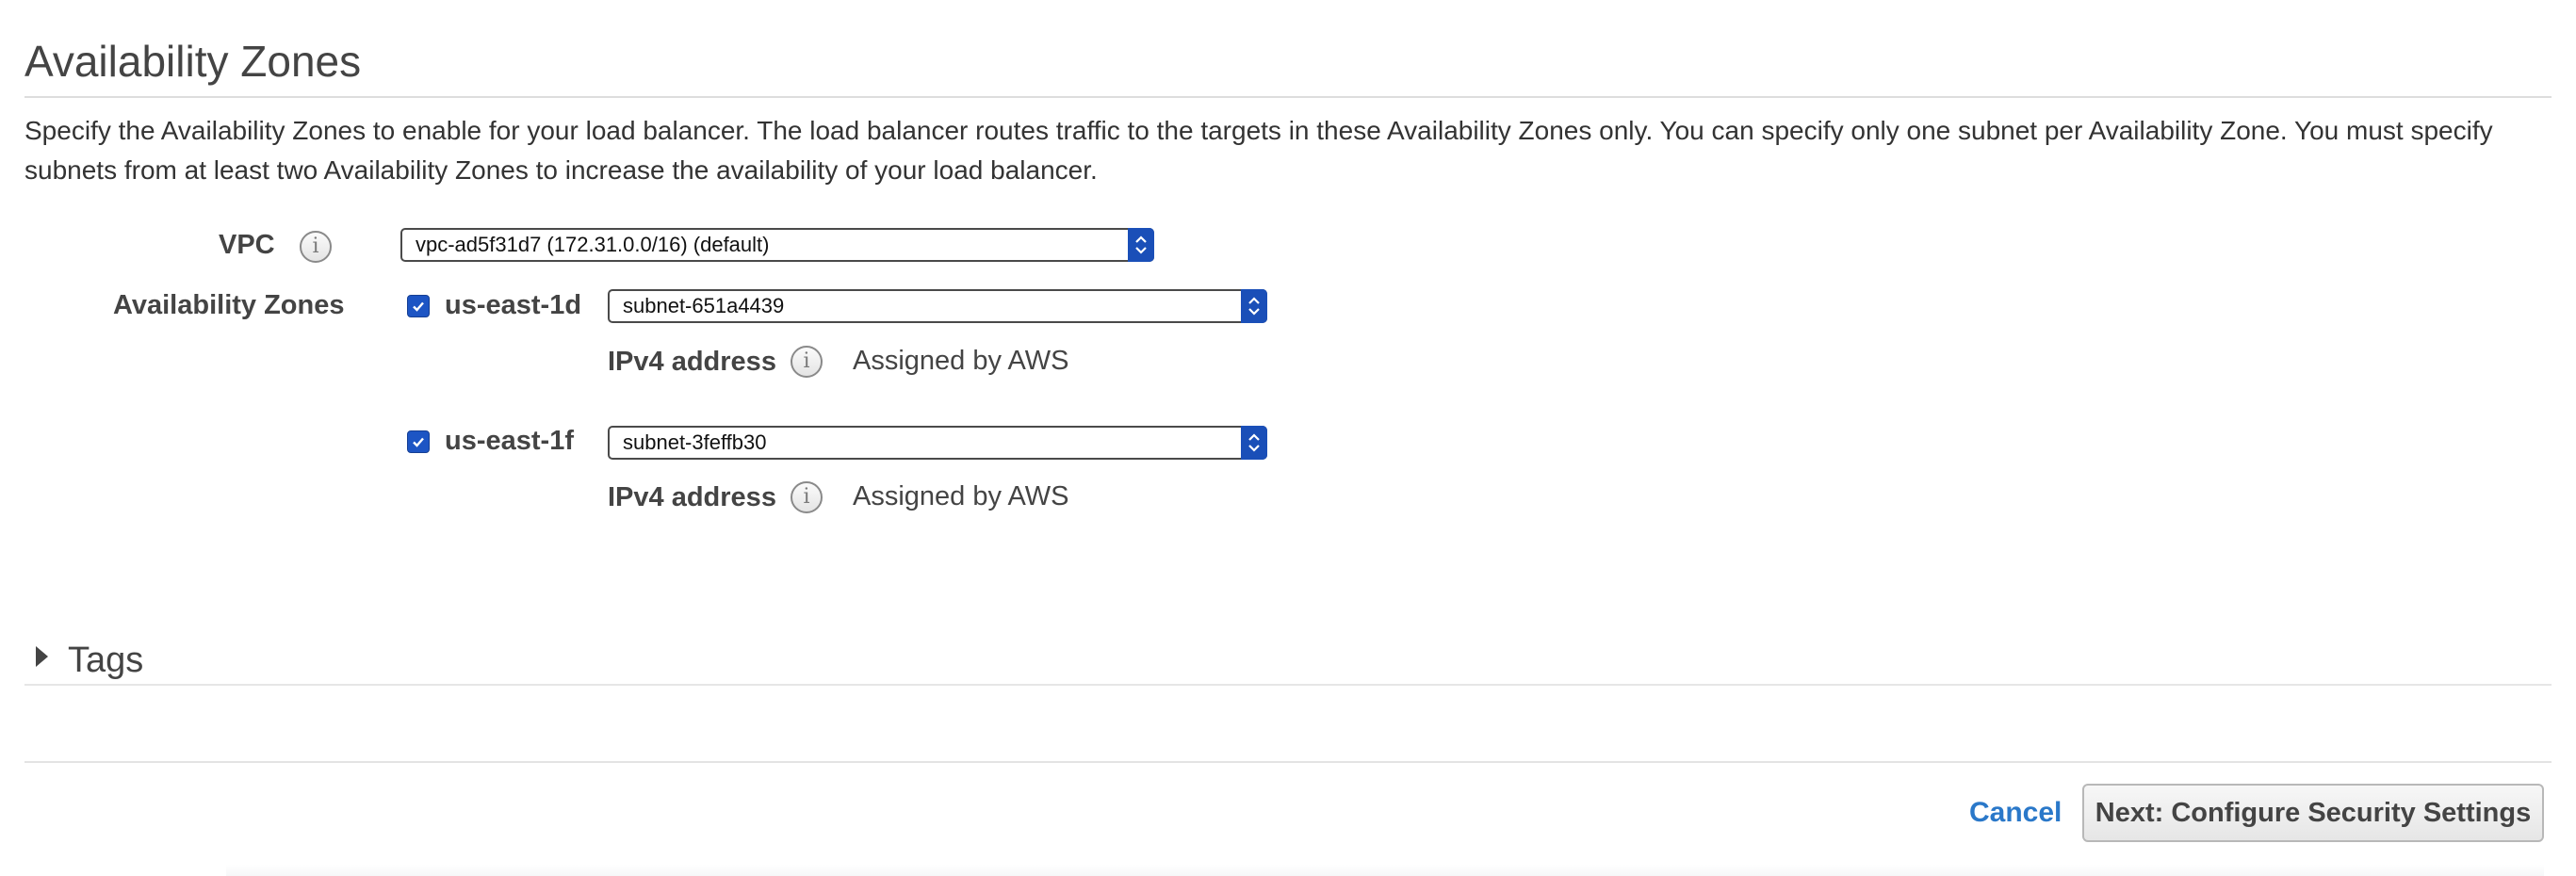 This screenshot has height=876, width=2576. I want to click on zone-checkbox-us-east-1f, so click(418, 441).